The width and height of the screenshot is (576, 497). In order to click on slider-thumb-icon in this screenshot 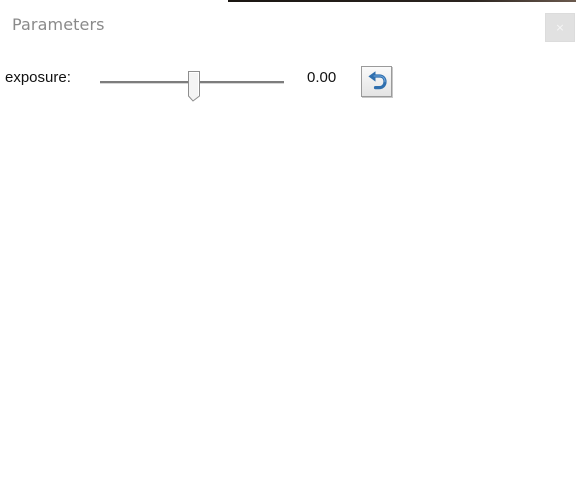, I will do `click(194, 86)`.